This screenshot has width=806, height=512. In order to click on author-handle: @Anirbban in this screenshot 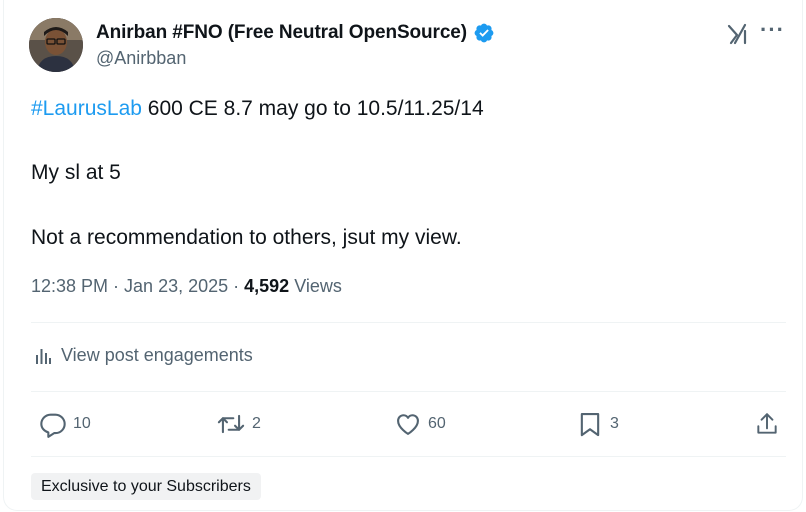, I will do `click(141, 58)`.